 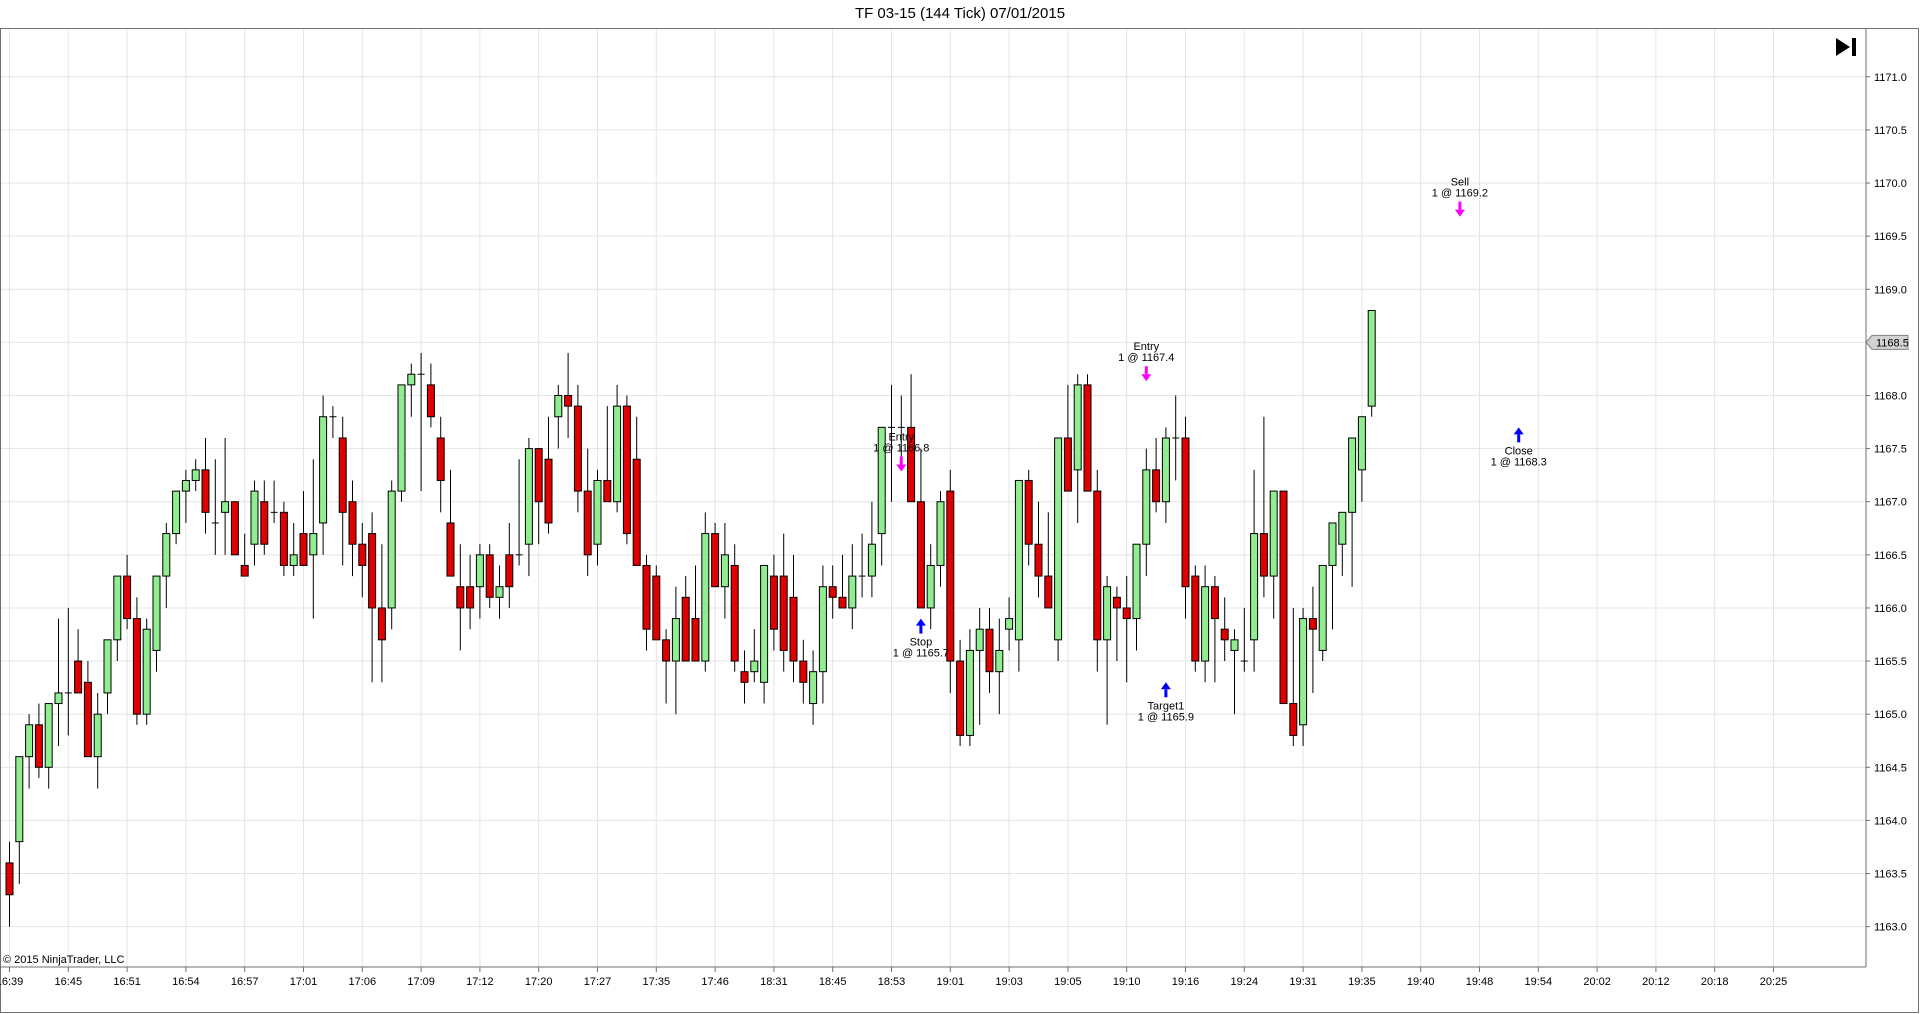 I want to click on x-tick-label: 19:48, so click(x=1480, y=982).